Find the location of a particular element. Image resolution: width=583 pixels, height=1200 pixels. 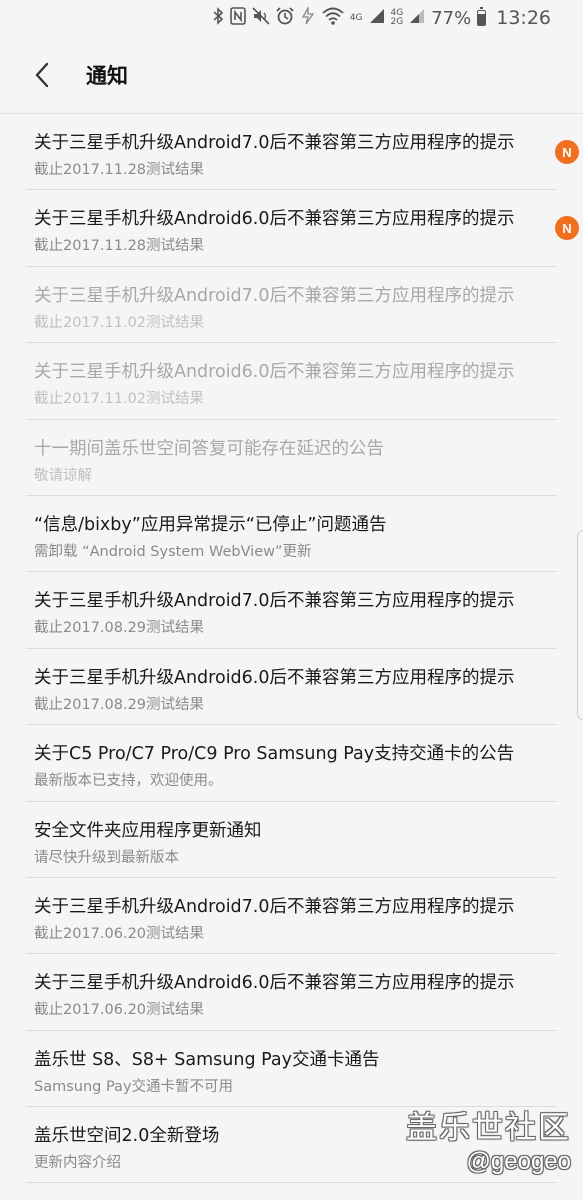

notification-title: 盖乐世 S8、S8+ Samsung Pay交通卡通告 is located at coordinates (207, 1059).